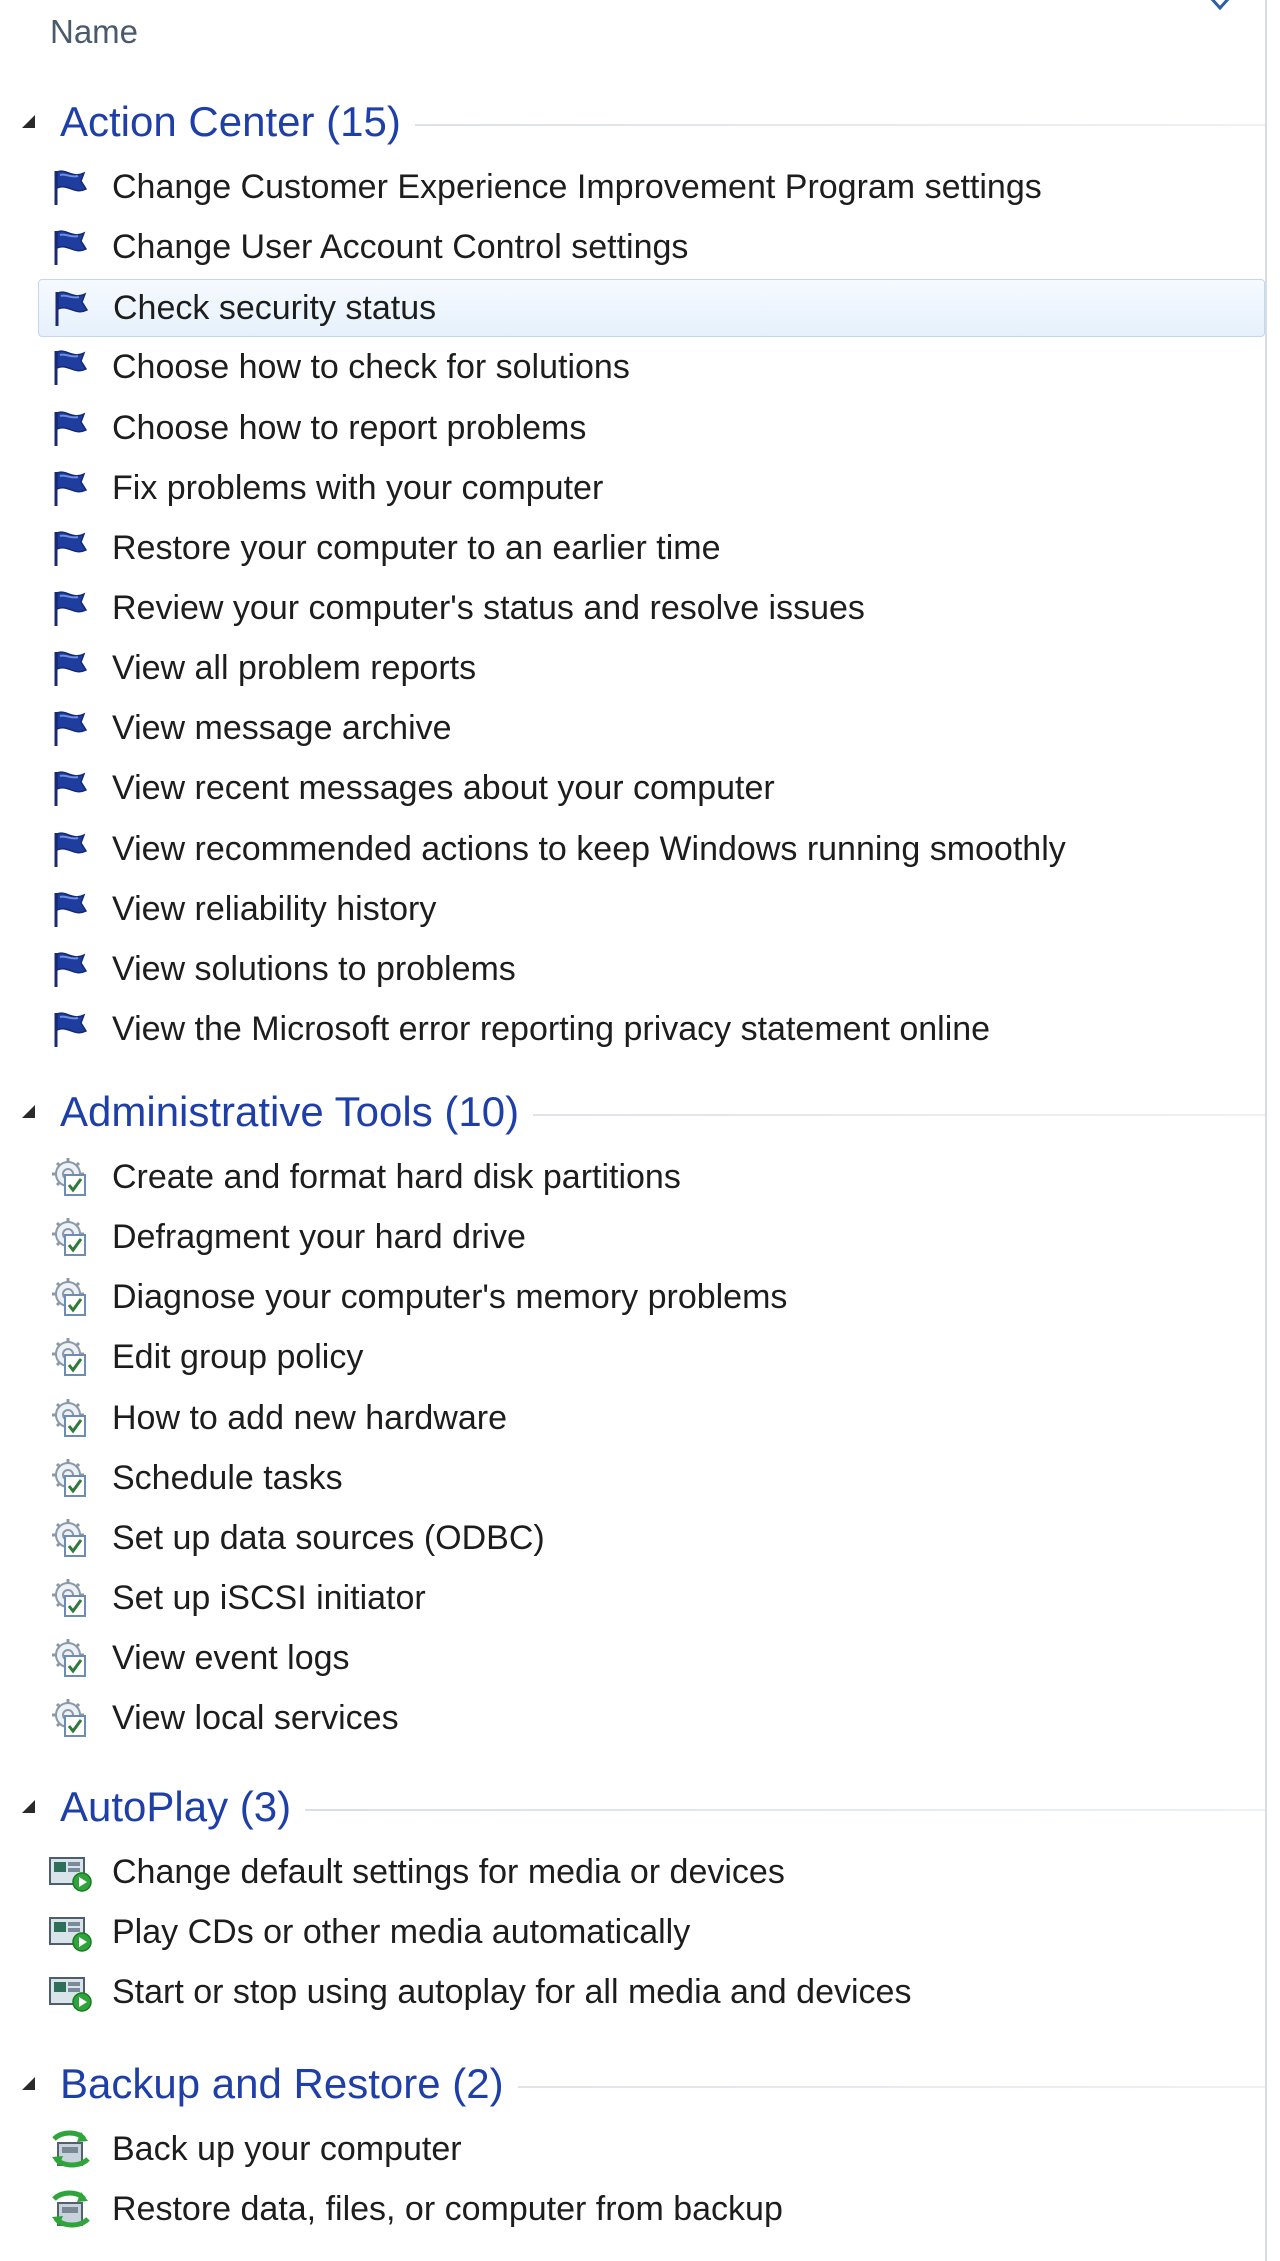 The width and height of the screenshot is (1280, 2261). What do you see at coordinates (183, 1807) in the screenshot?
I see `group-title: AutoPlay (3)` at bounding box center [183, 1807].